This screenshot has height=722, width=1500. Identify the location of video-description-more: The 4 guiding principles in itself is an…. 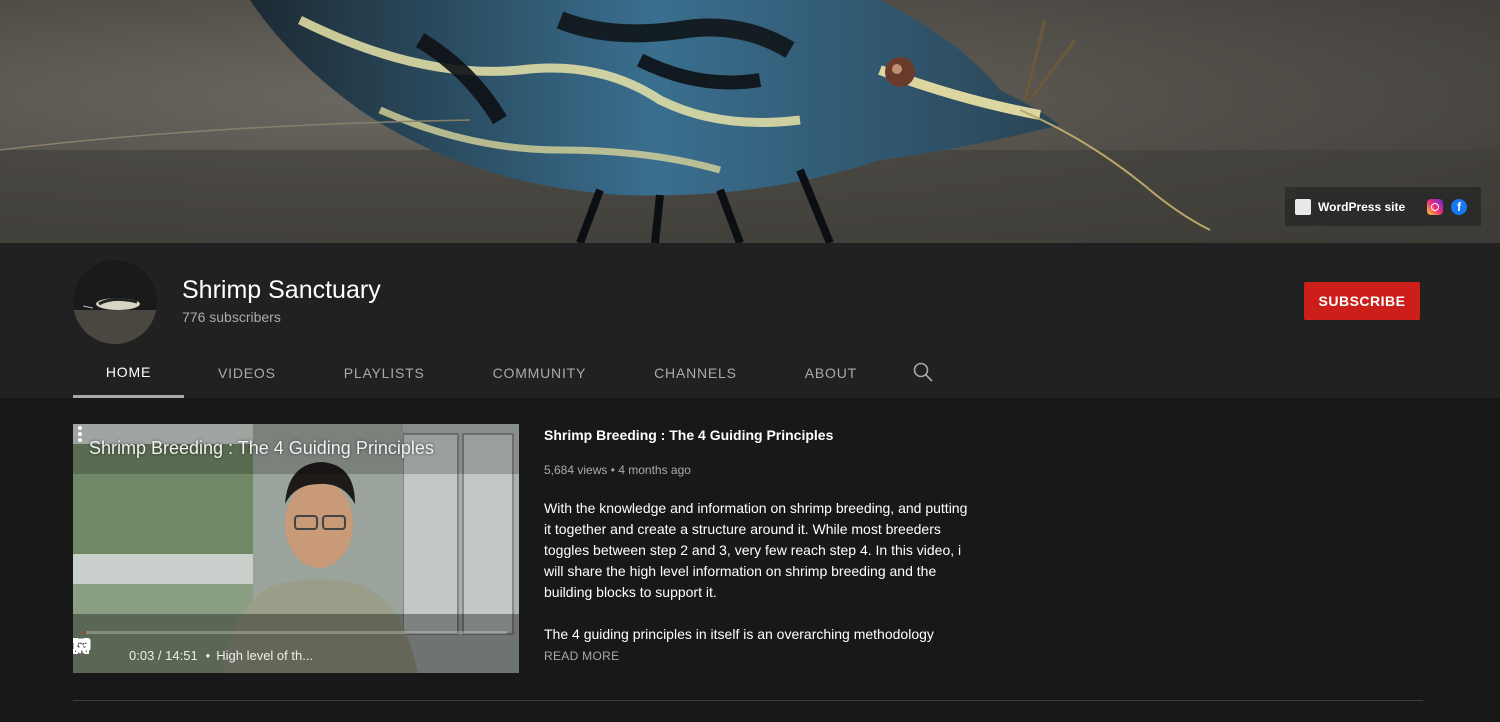
(739, 634).